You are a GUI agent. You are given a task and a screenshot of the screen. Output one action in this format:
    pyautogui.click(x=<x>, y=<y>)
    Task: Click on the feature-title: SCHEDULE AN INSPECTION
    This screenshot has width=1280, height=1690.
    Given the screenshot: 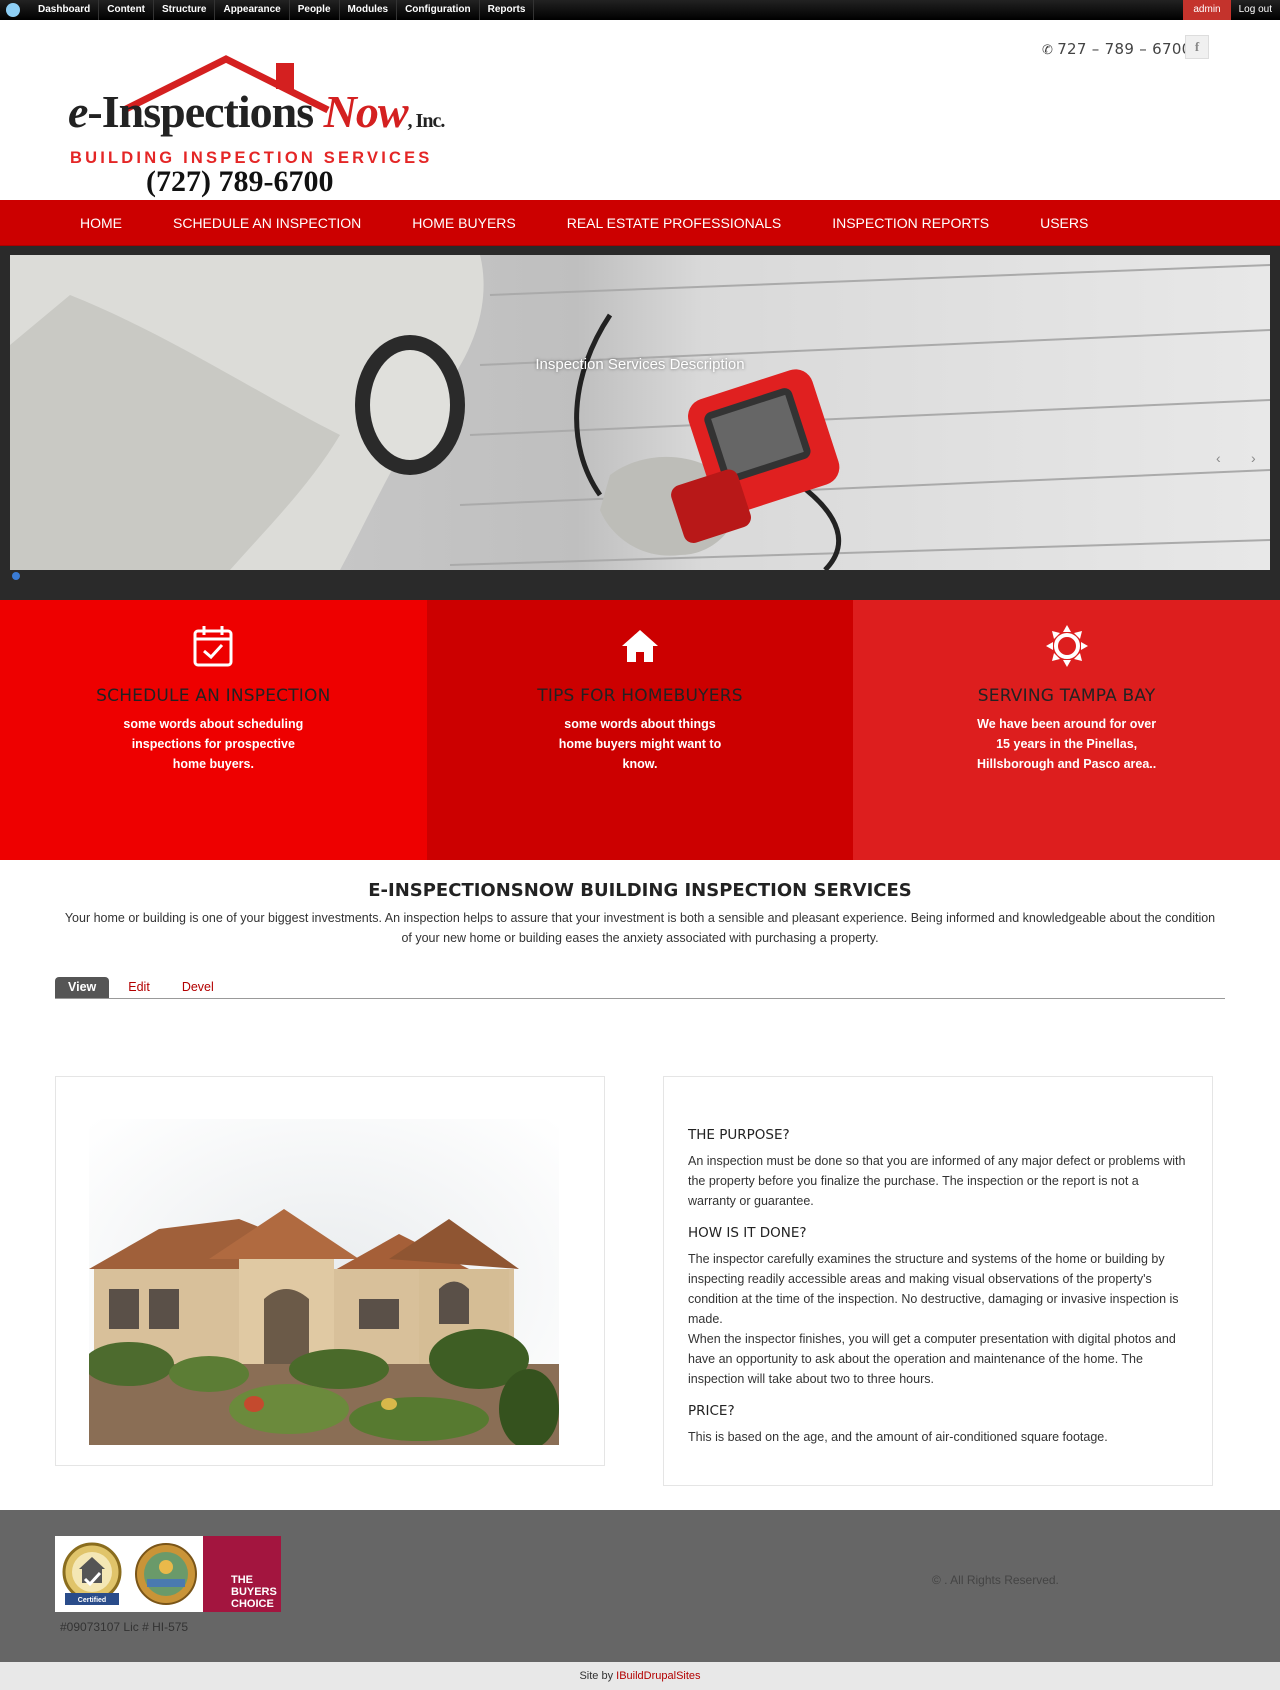 What is the action you would take?
    pyautogui.click(x=213, y=696)
    